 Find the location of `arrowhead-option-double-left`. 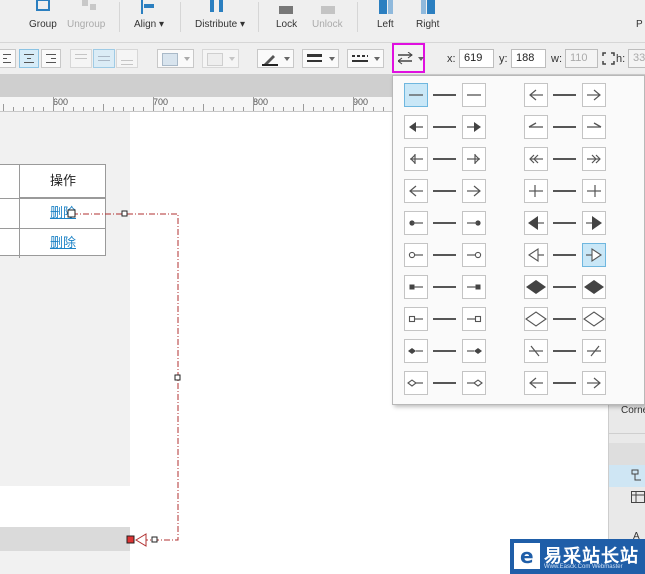

arrowhead-option-double-left is located at coordinates (536, 159).